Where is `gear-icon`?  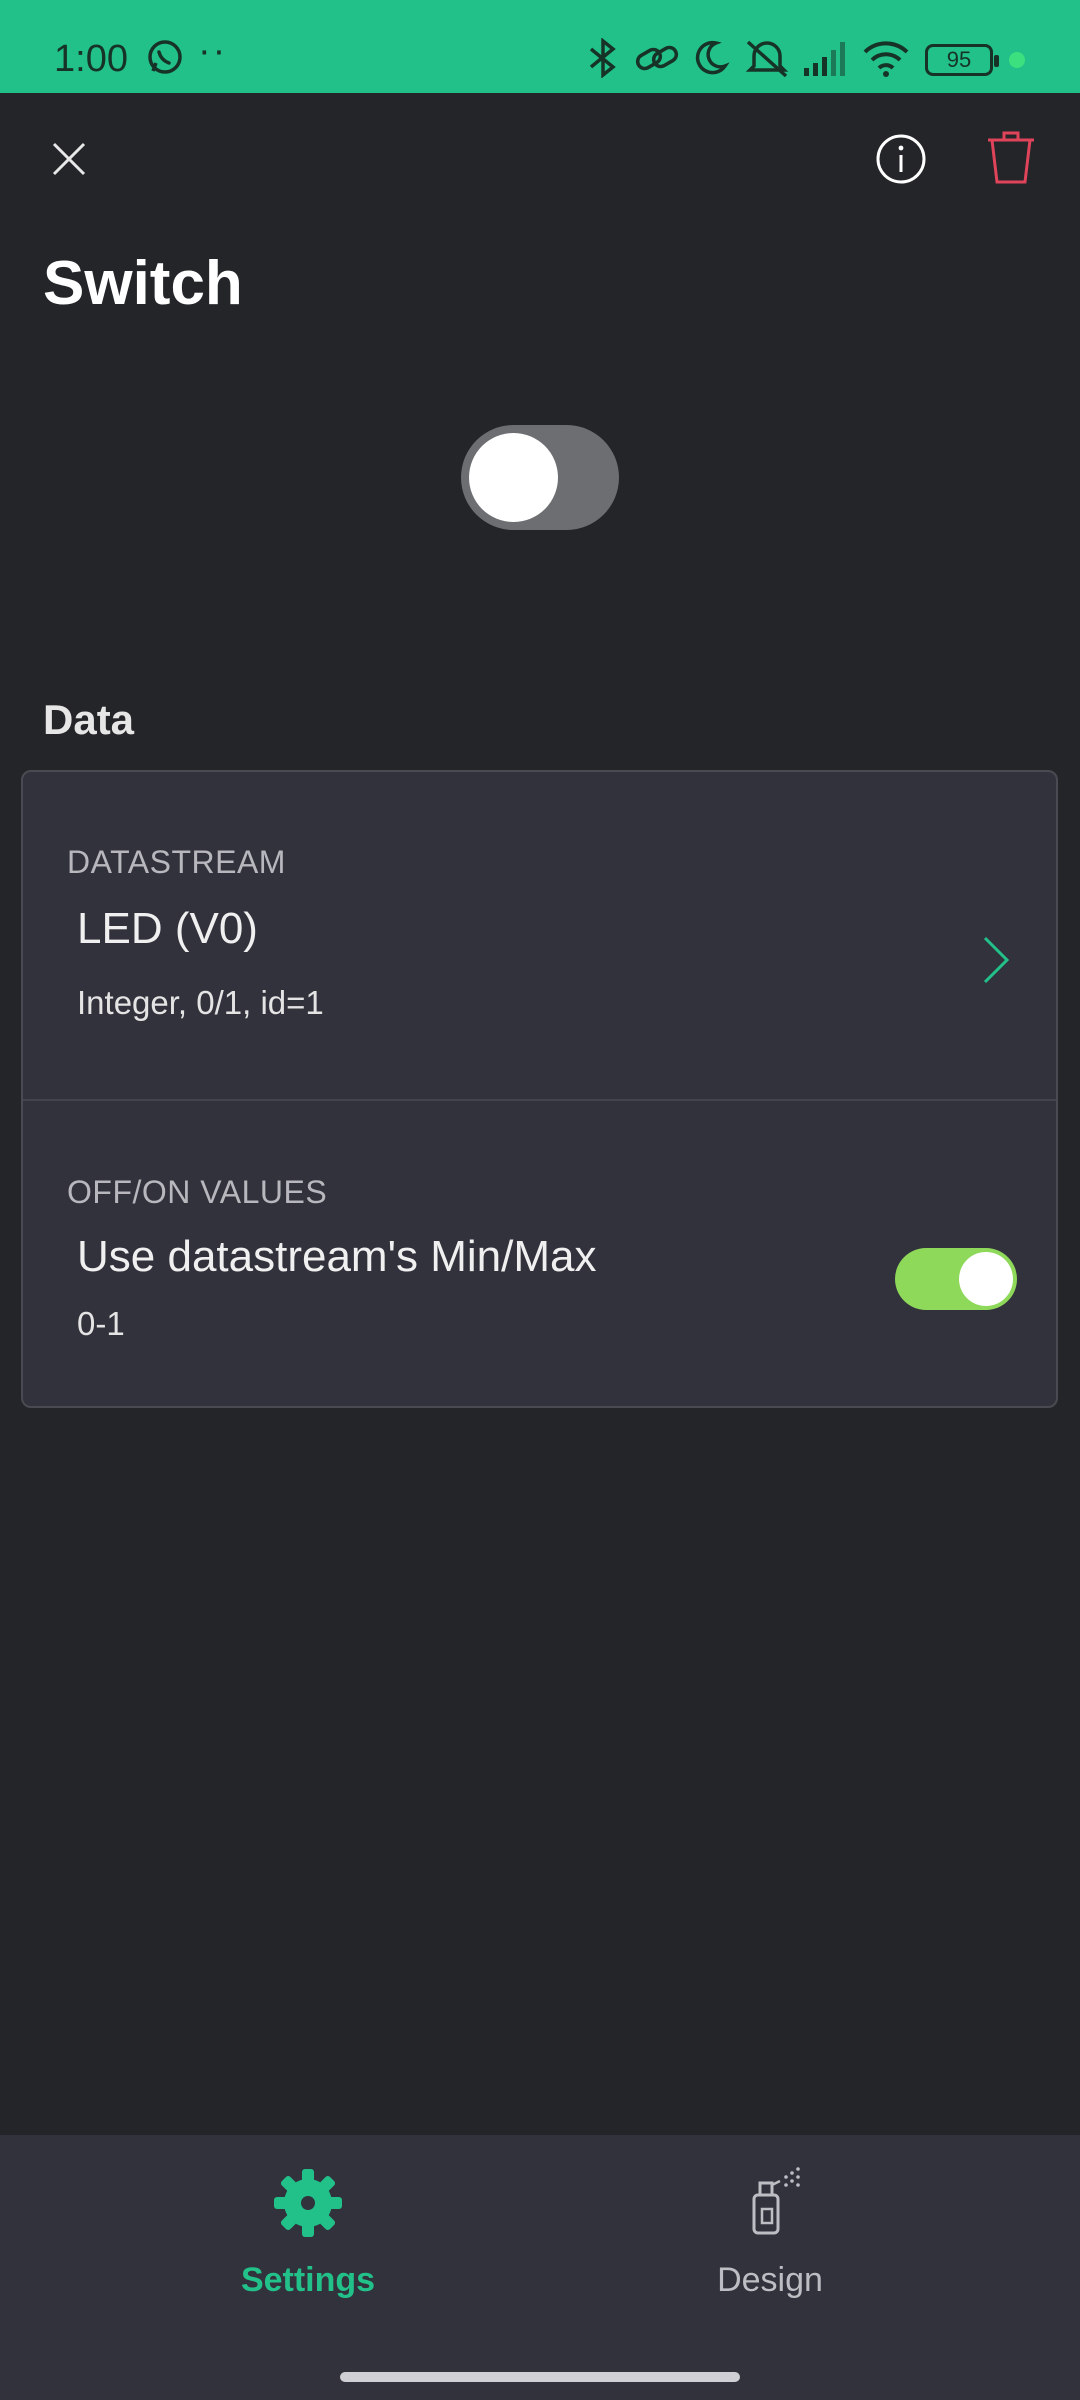
gear-icon is located at coordinates (308, 2203).